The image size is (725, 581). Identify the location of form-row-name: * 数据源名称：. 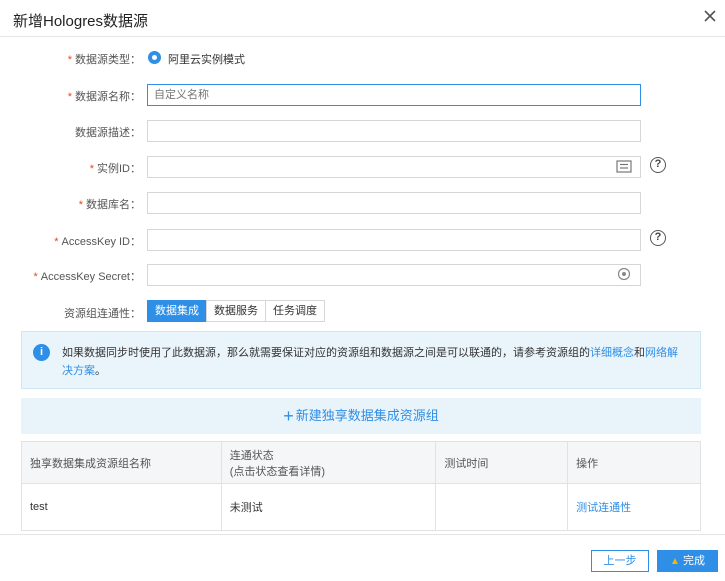
(362, 95).